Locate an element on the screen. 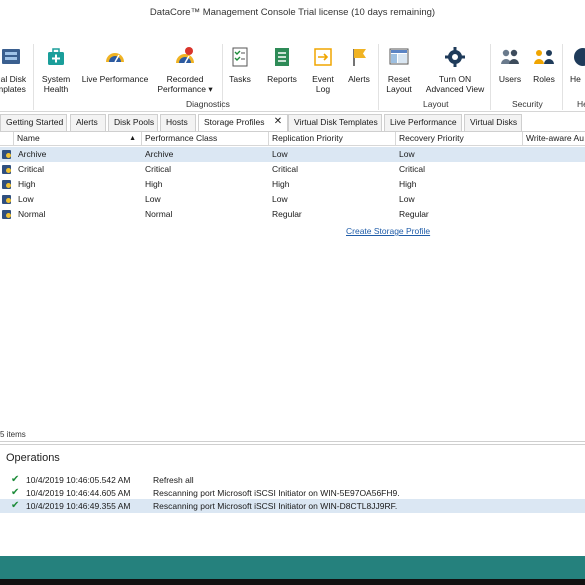 Image resolution: width=585 pixels, height=585 pixels. recorded-performance-button: Recorded Performance ▾ is located at coordinates (185, 74).